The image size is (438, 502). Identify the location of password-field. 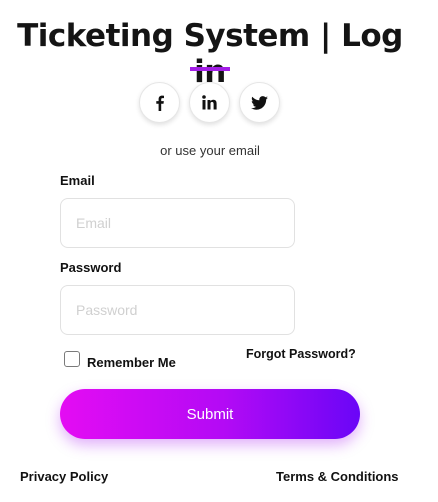
(177, 310).